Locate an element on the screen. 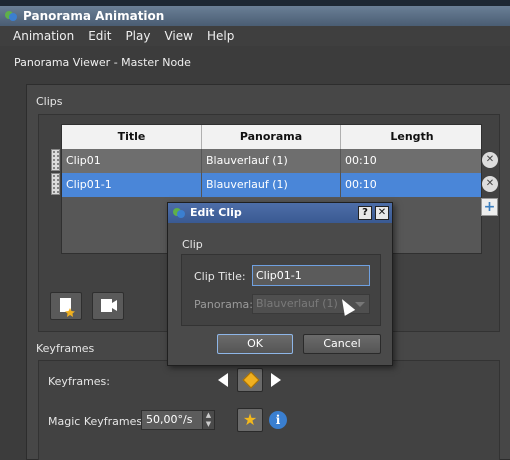 Image resolution: width=510 pixels, height=460 pixels. menu-animation: Animation is located at coordinates (43, 36).